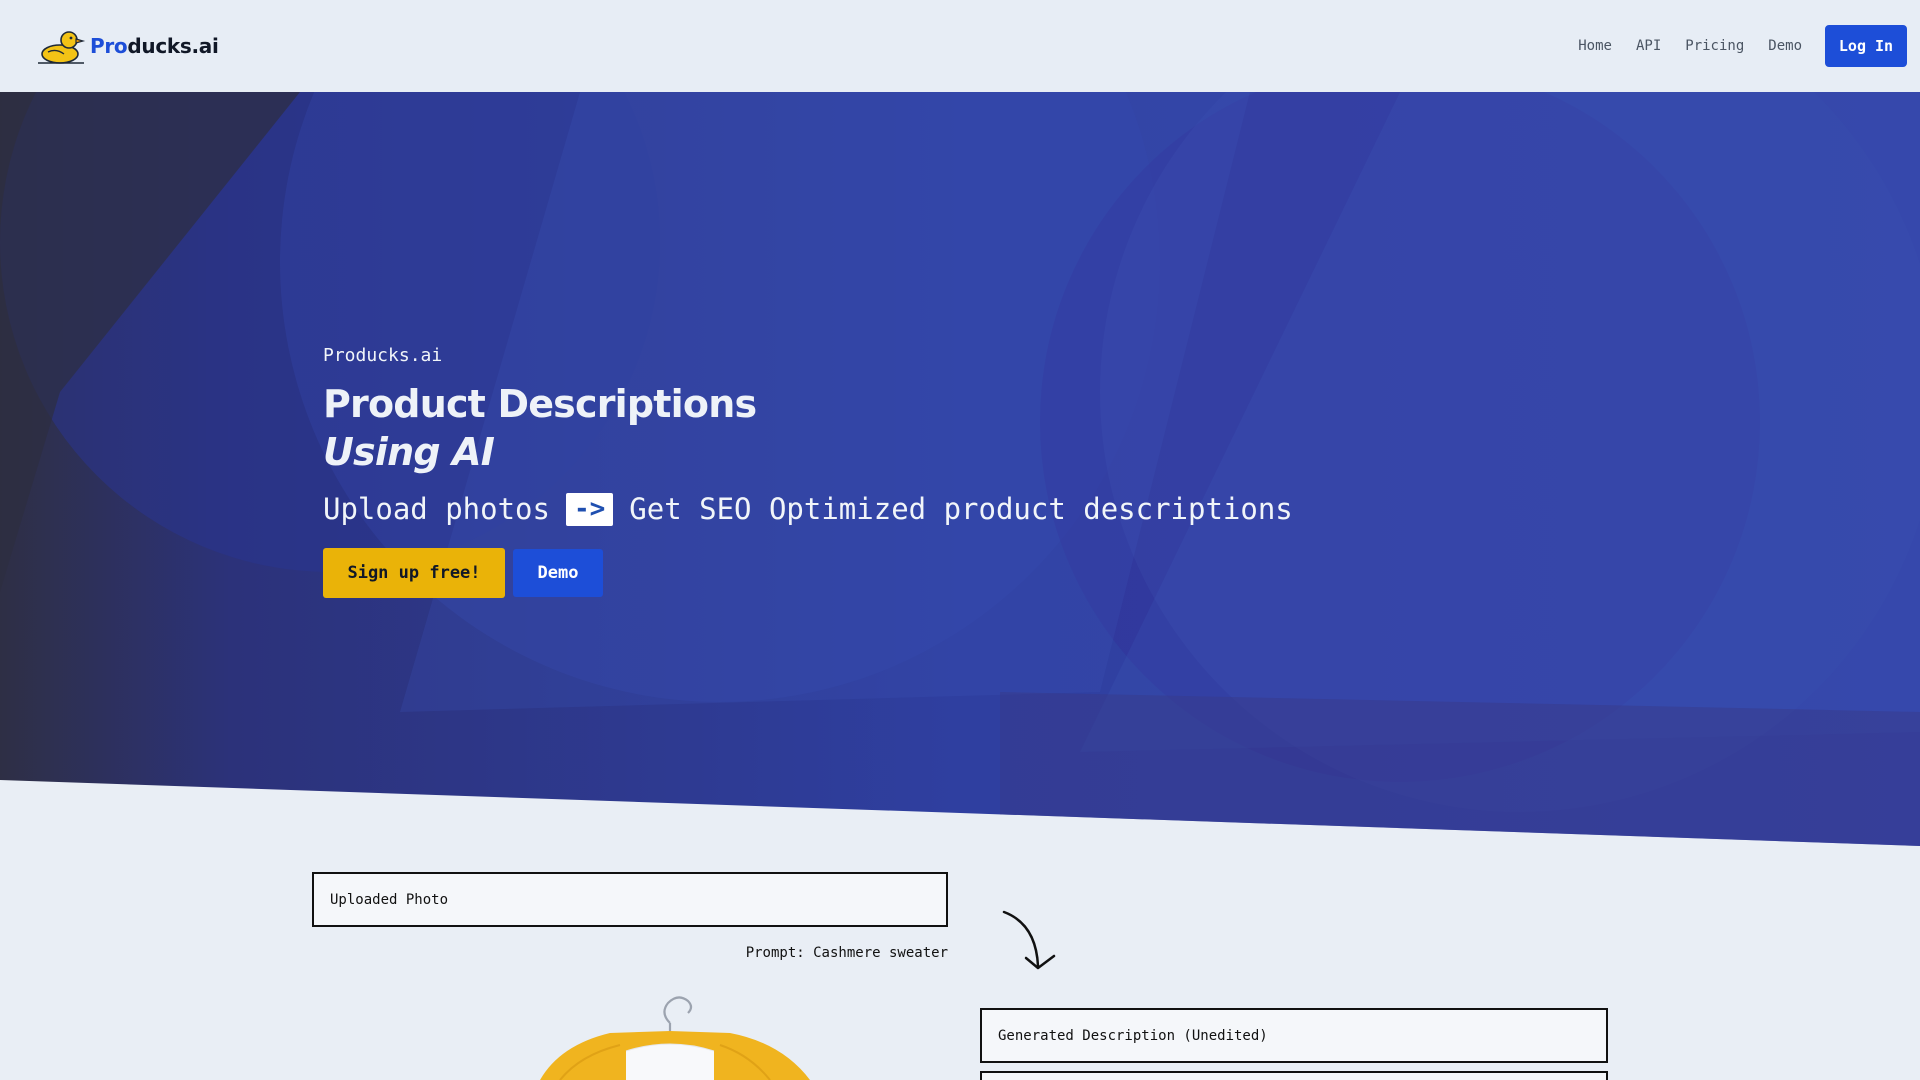 The height and width of the screenshot is (1080, 1920). I want to click on login-button: Log In, so click(1866, 46).